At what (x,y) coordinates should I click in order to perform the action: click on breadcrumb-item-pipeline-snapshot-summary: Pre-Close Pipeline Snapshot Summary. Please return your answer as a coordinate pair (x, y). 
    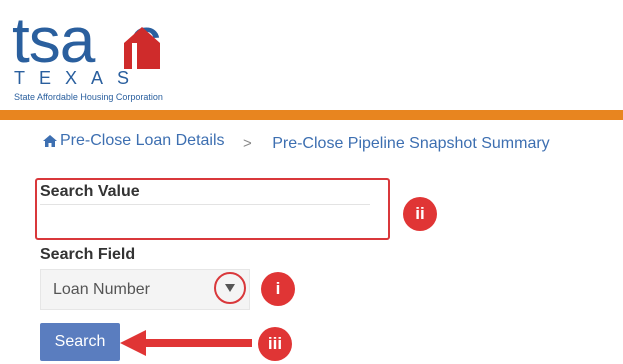
    Looking at the image, I should click on (410, 144).